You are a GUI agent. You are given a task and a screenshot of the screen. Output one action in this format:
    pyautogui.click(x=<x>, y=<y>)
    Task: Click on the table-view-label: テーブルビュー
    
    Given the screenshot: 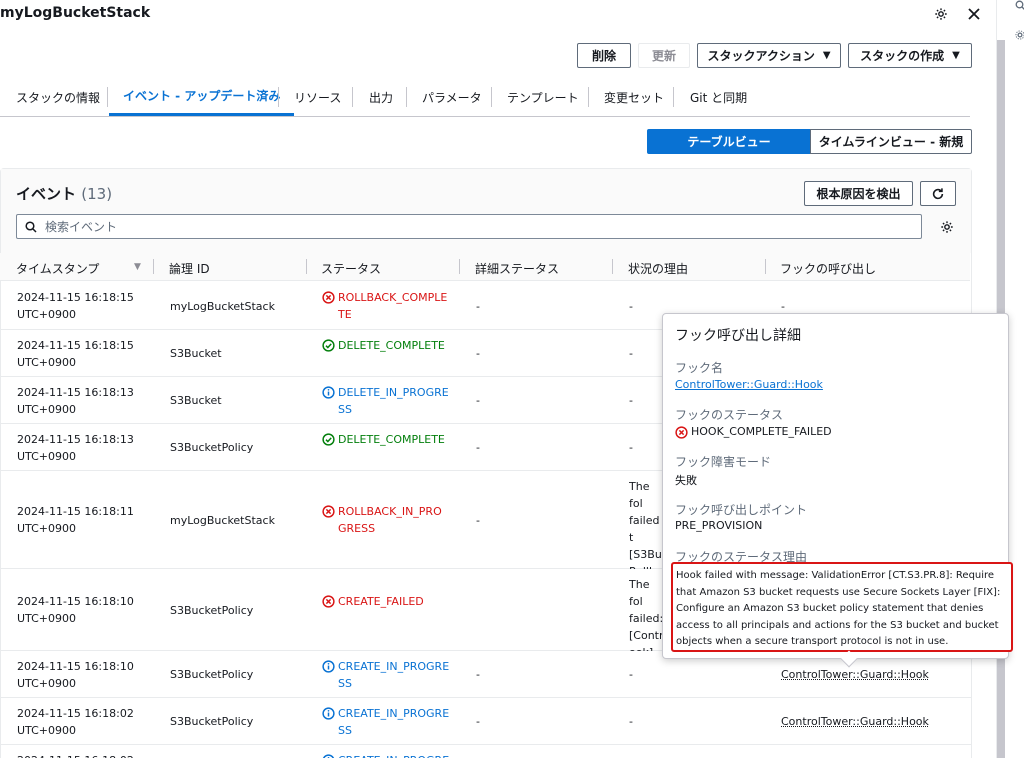 What is the action you would take?
    pyautogui.click(x=728, y=141)
    